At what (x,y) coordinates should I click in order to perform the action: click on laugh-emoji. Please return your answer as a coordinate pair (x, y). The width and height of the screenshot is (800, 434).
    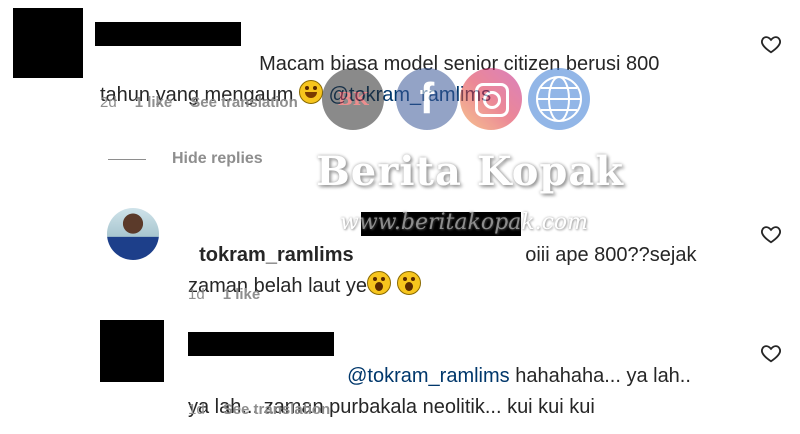
    Looking at the image, I should click on (311, 92).